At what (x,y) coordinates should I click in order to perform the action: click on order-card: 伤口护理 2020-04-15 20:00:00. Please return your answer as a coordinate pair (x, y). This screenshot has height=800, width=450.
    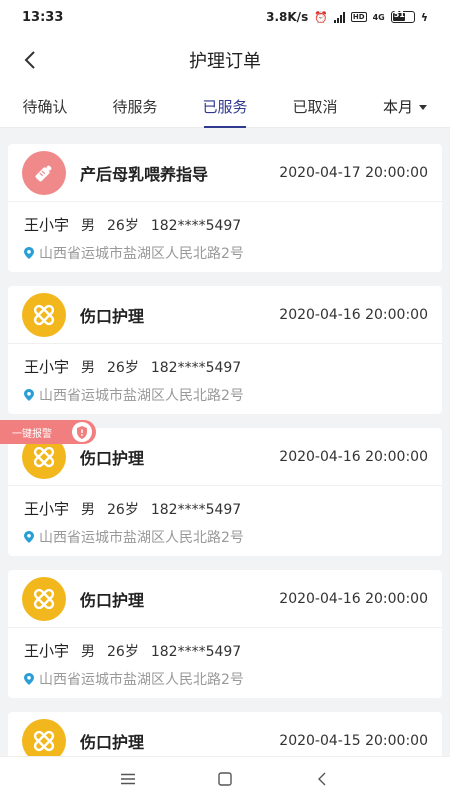
    Looking at the image, I should click on (225, 734).